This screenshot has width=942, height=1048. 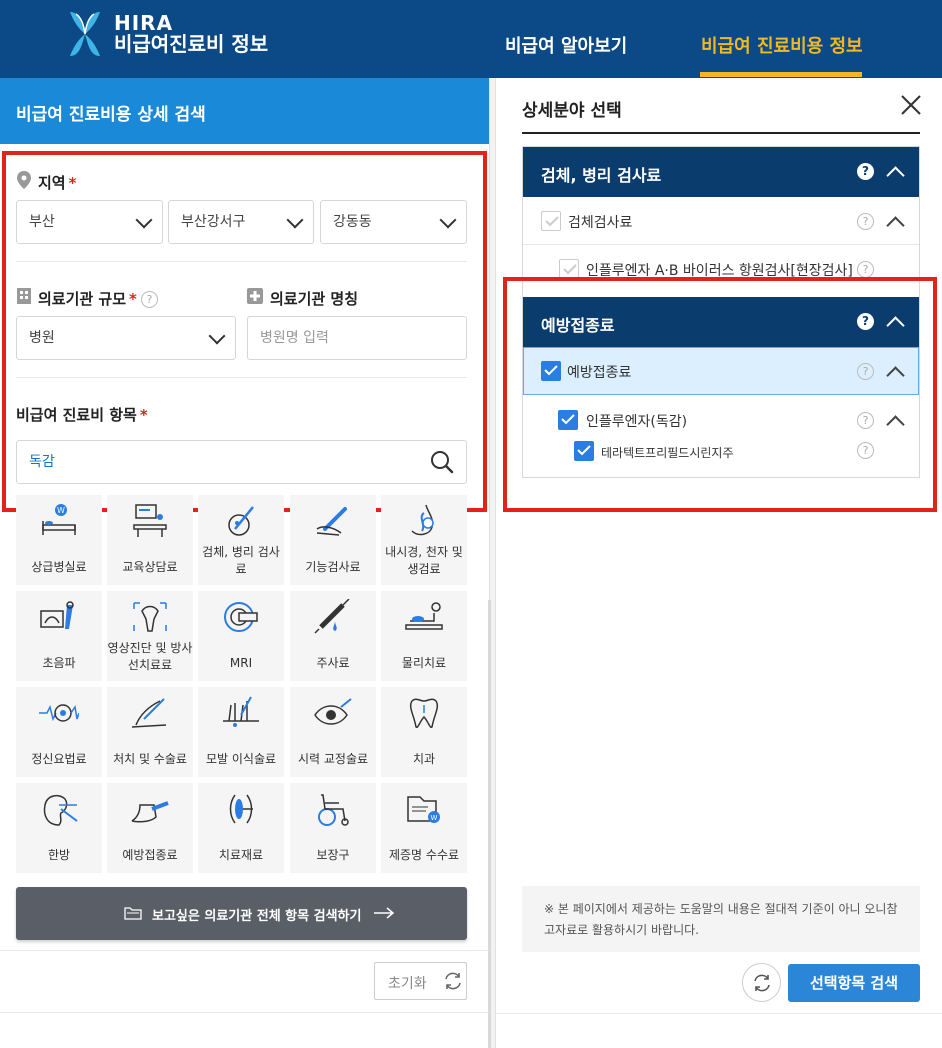 I want to click on category-surgery: 처치 및 수술료, so click(x=150, y=732).